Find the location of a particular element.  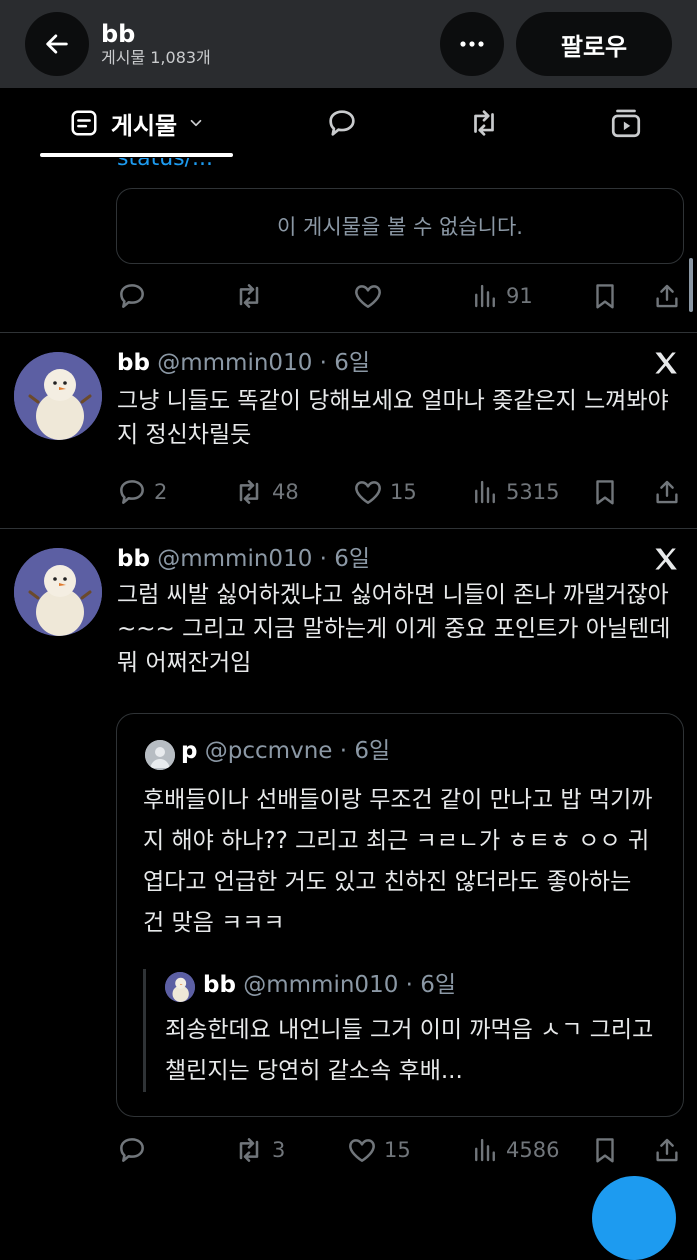

header-name: bb is located at coordinates (118, 34).